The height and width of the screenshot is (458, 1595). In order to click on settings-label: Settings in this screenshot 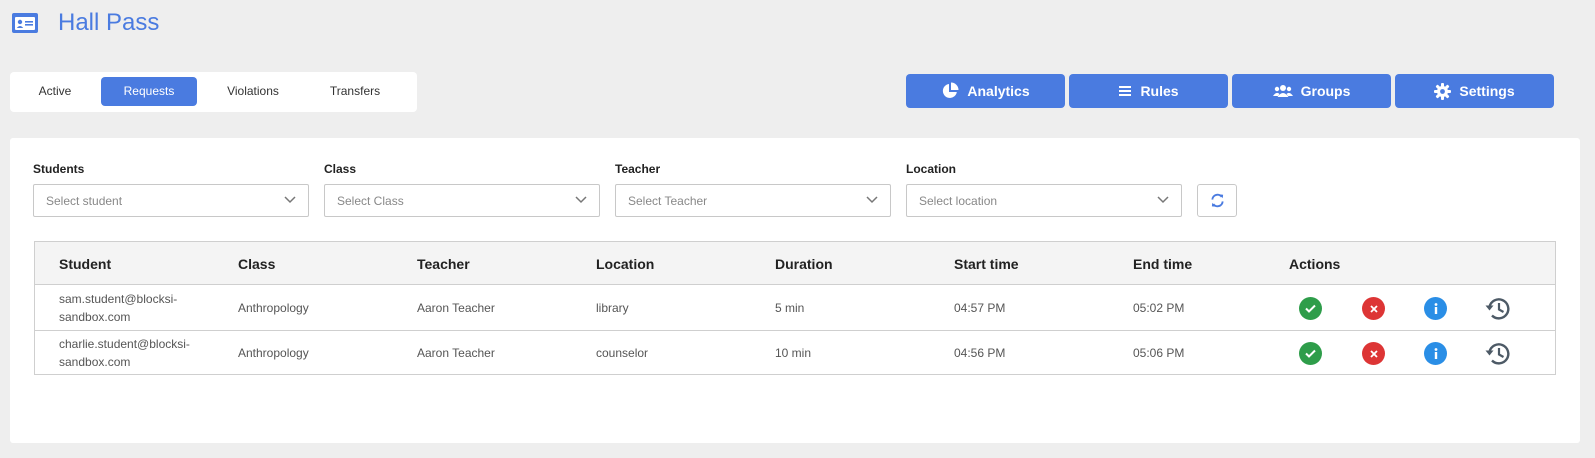, I will do `click(1487, 91)`.